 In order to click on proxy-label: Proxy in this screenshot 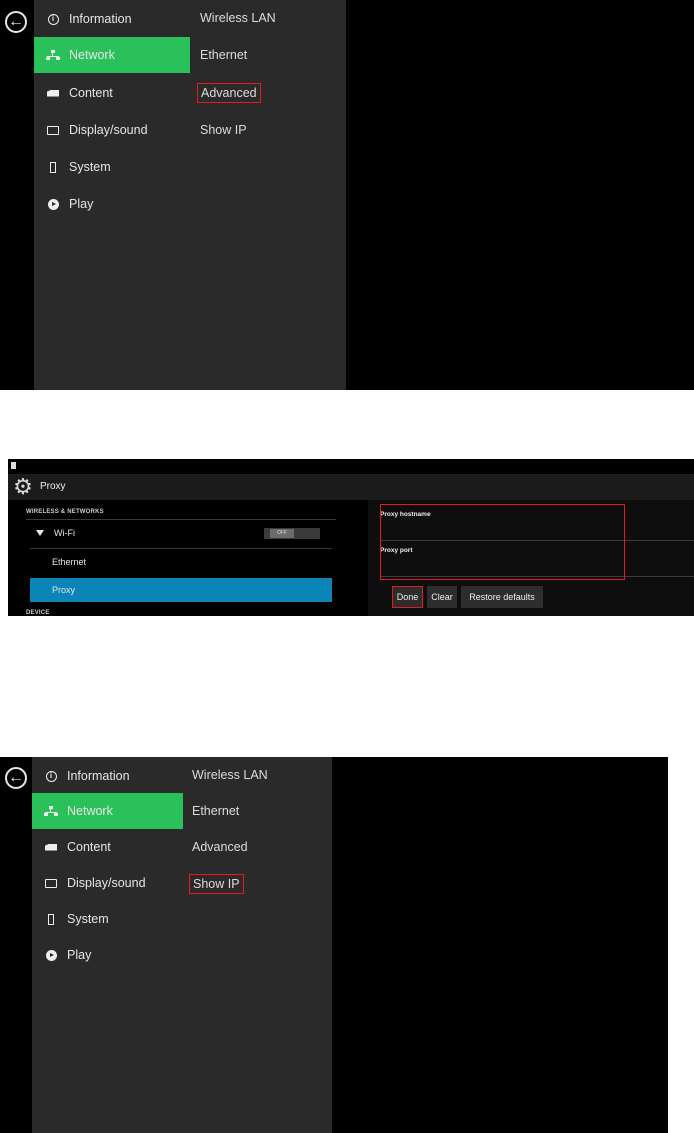, I will do `click(64, 590)`.